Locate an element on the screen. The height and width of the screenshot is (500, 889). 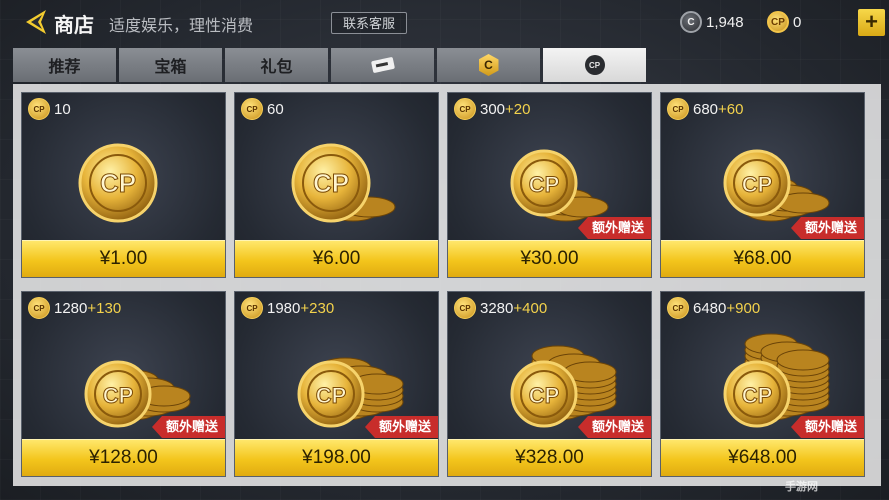
product-amount-row: CP 680 +60 is located at coordinates (705, 109).